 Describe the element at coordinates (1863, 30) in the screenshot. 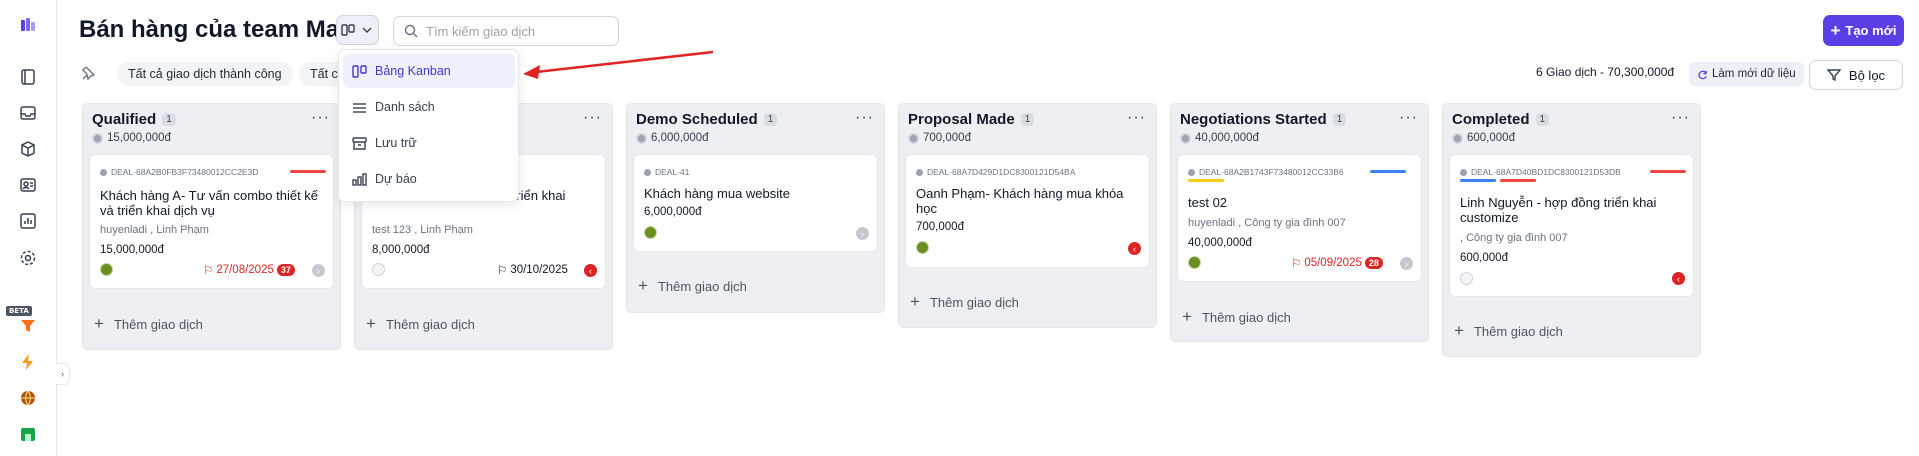

I see `create-new-button: + Tạo mới` at that location.